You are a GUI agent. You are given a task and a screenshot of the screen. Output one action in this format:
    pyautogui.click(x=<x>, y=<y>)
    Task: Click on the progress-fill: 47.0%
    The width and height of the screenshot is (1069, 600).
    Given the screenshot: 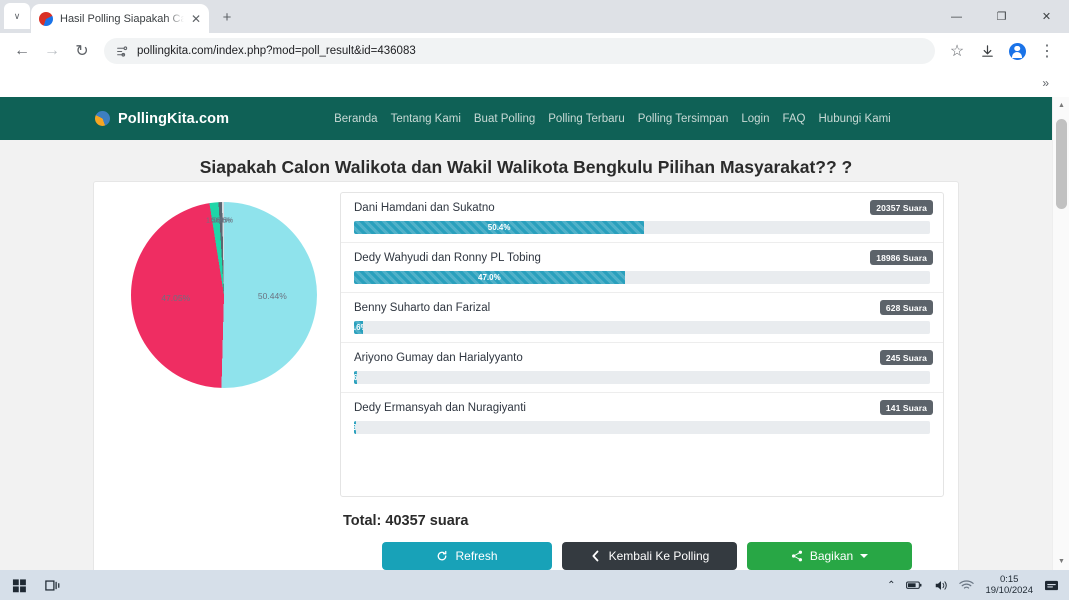 What is the action you would take?
    pyautogui.click(x=489, y=277)
    